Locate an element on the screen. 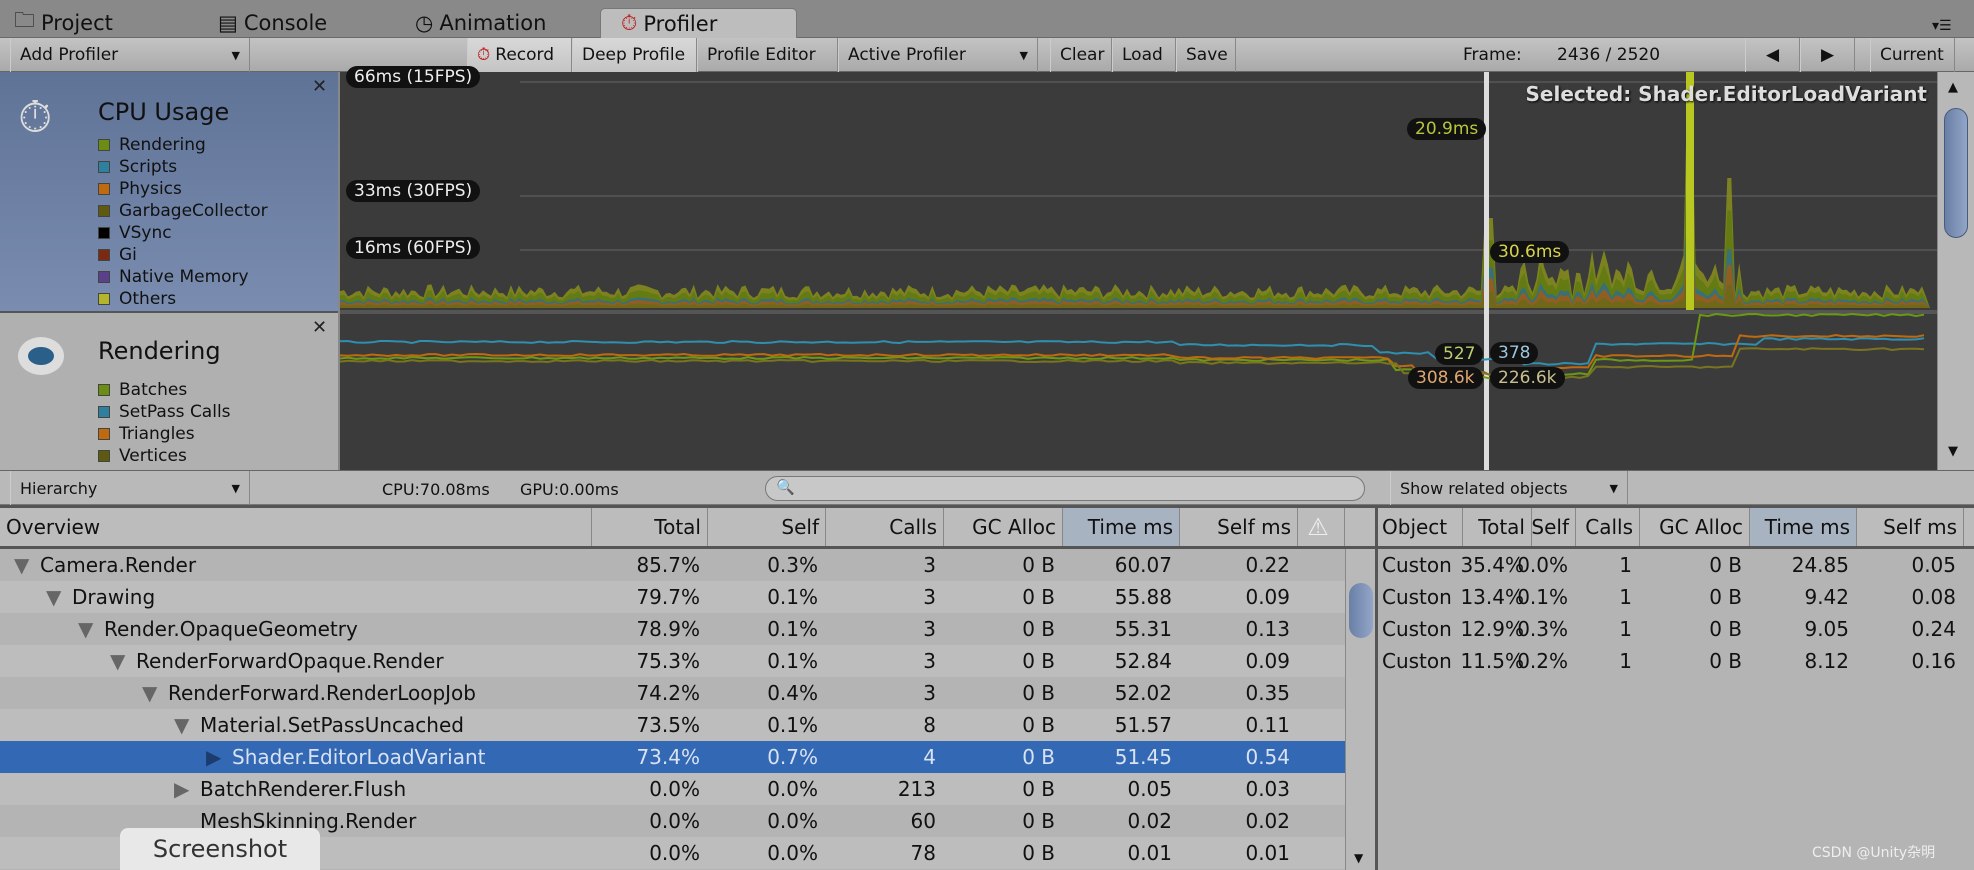  prev-frame-button: ◀ is located at coordinates (1772, 55).